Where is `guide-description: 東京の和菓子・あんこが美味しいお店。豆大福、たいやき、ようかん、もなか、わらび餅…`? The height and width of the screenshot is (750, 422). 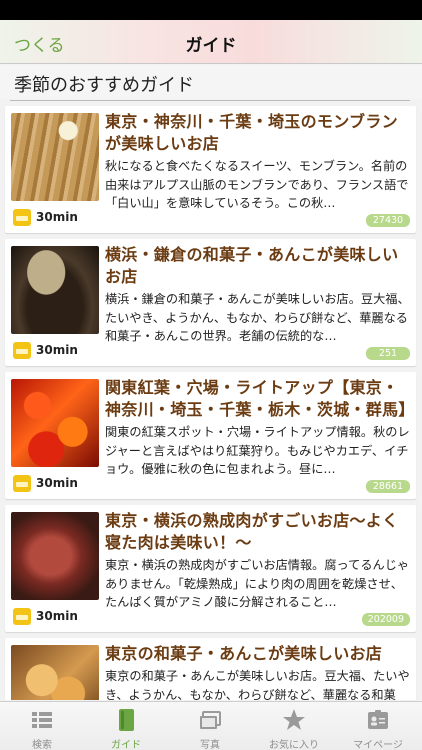
guide-description: 東京の和菓子・あんこが美味しいお店。豆大福、たいやき、ようかん、もなか、わらび餅… is located at coordinates (257, 684).